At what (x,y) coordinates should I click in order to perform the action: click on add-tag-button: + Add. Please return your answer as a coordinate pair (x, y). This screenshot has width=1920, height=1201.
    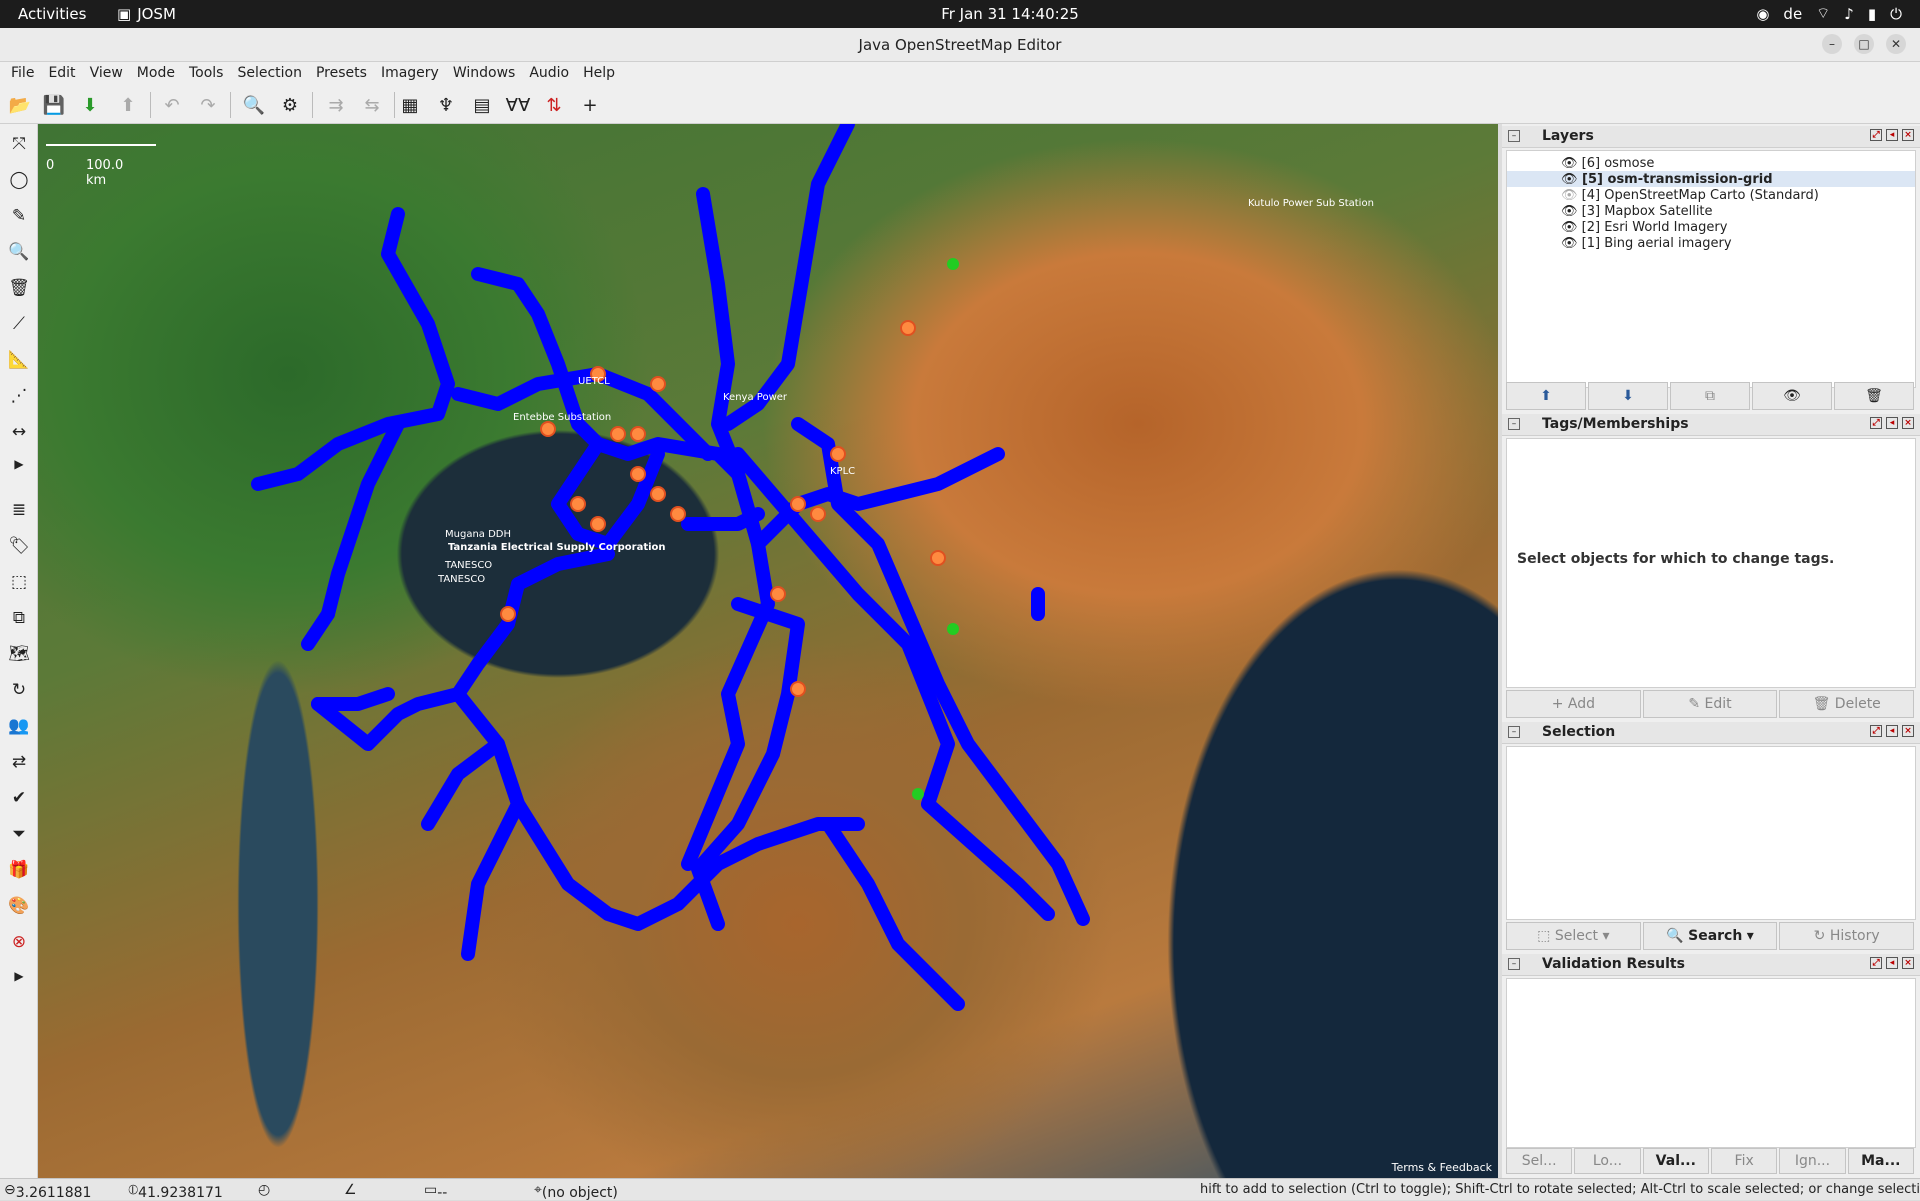
    Looking at the image, I should click on (1573, 704).